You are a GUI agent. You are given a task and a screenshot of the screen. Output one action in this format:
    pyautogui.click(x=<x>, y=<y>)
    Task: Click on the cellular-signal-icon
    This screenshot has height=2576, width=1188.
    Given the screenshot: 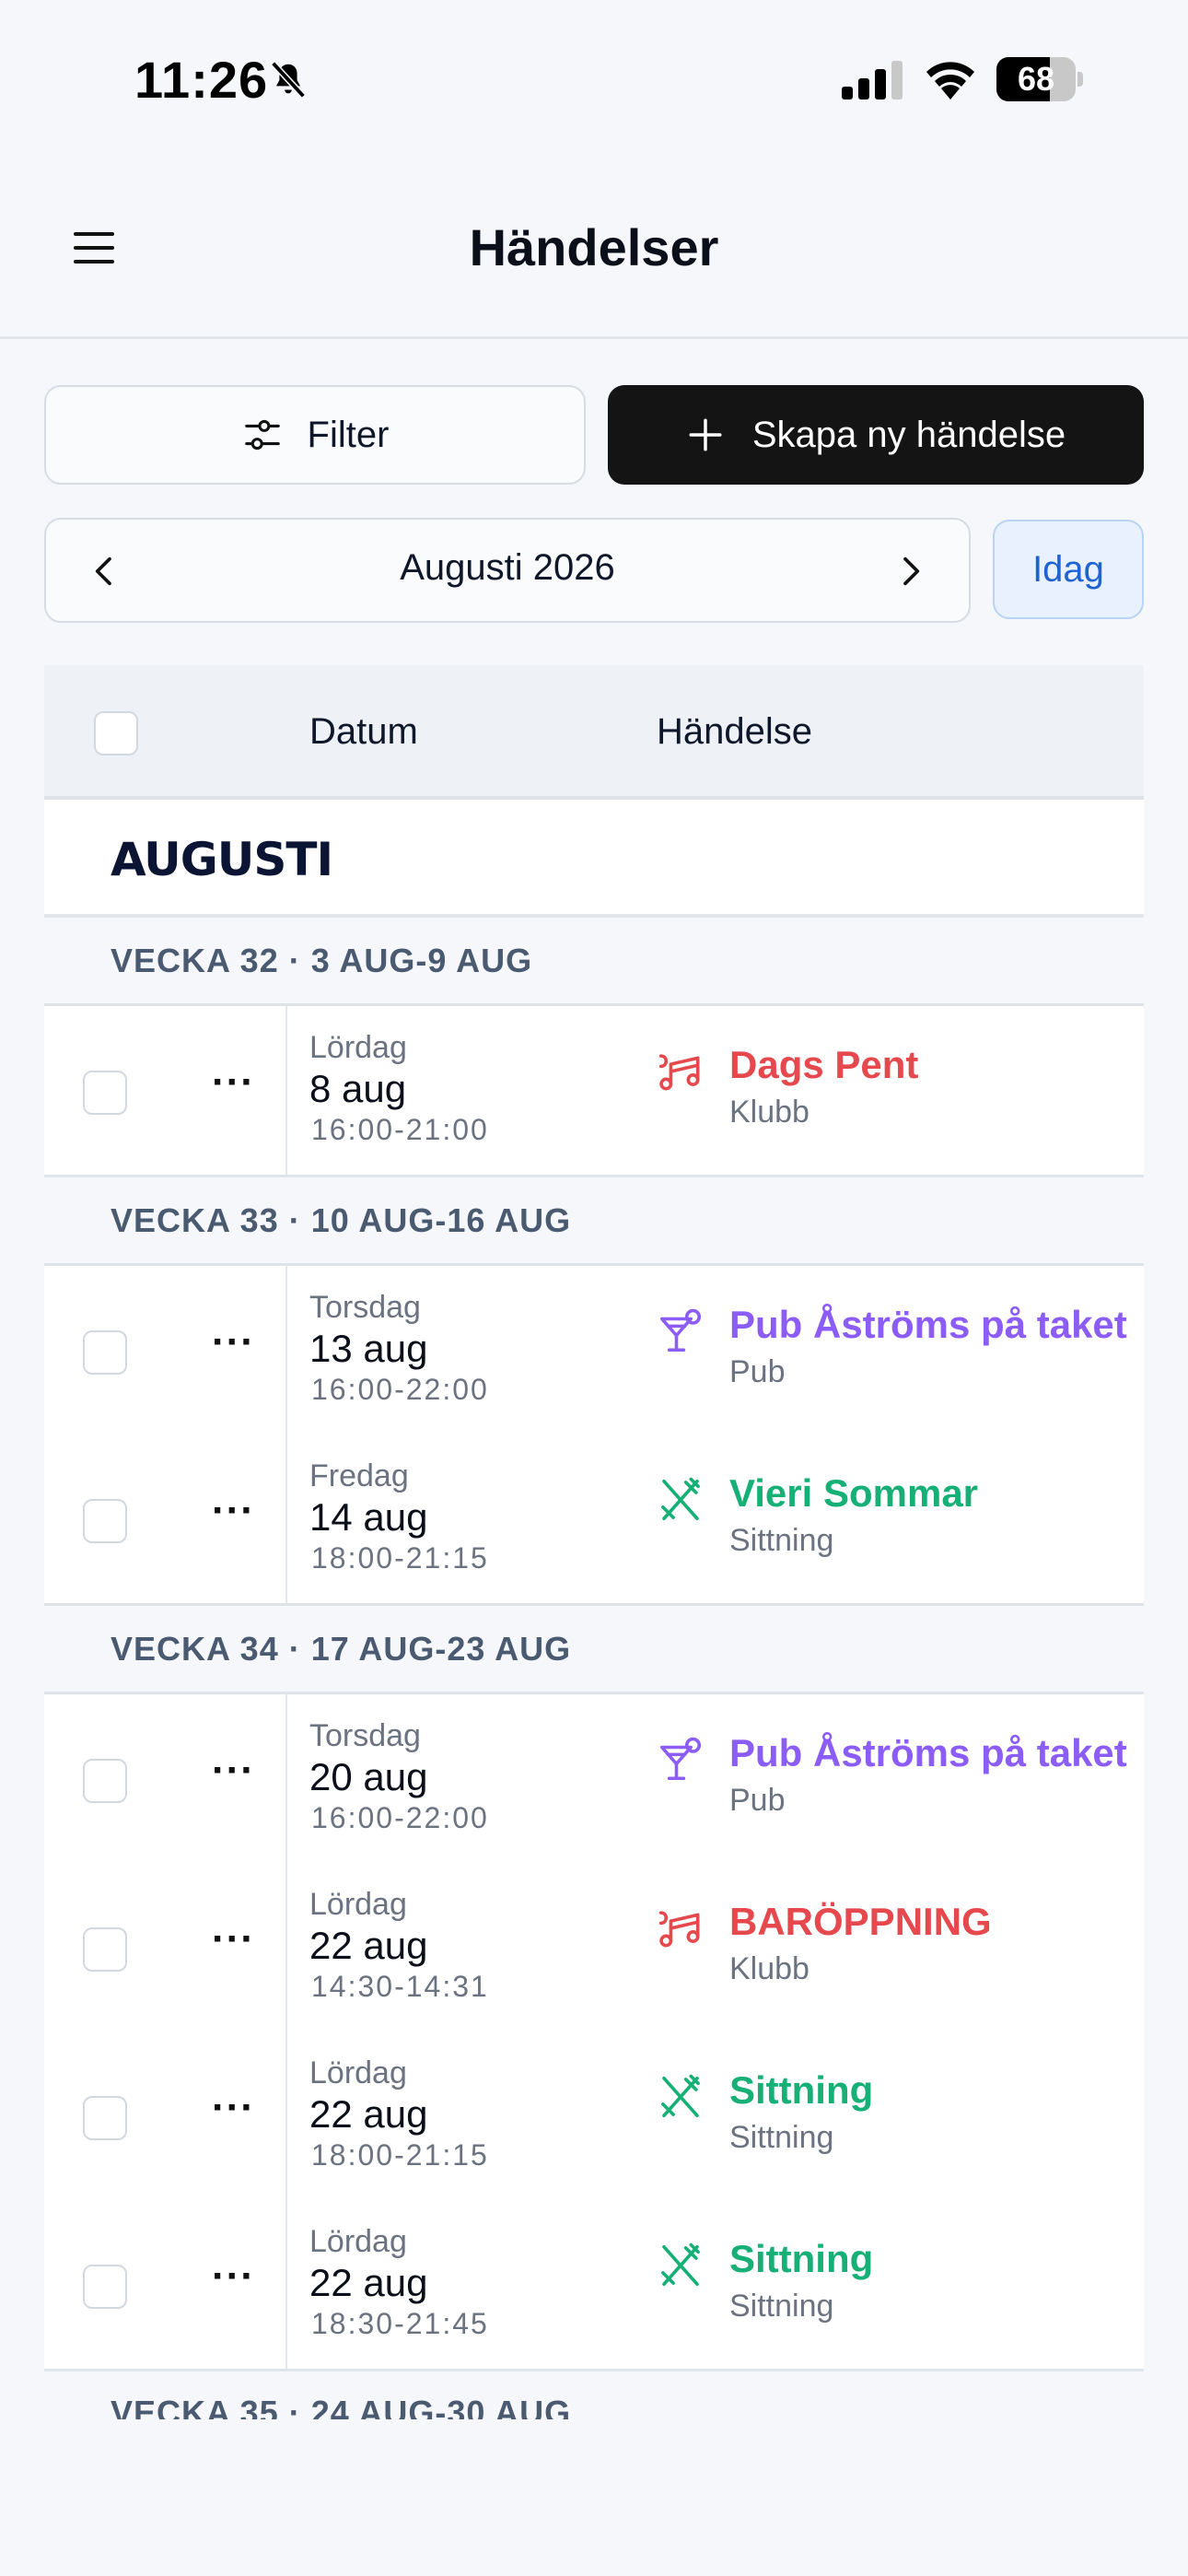 What is the action you would take?
    pyautogui.click(x=872, y=80)
    